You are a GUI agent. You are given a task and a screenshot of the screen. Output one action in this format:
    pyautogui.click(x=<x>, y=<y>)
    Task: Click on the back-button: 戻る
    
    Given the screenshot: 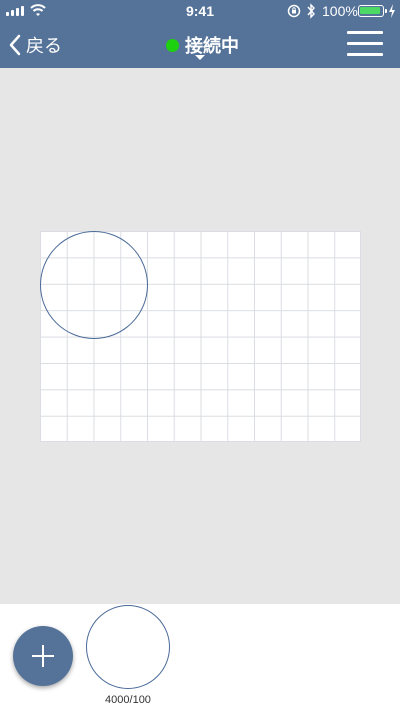 What is the action you would take?
    pyautogui.click(x=35, y=45)
    